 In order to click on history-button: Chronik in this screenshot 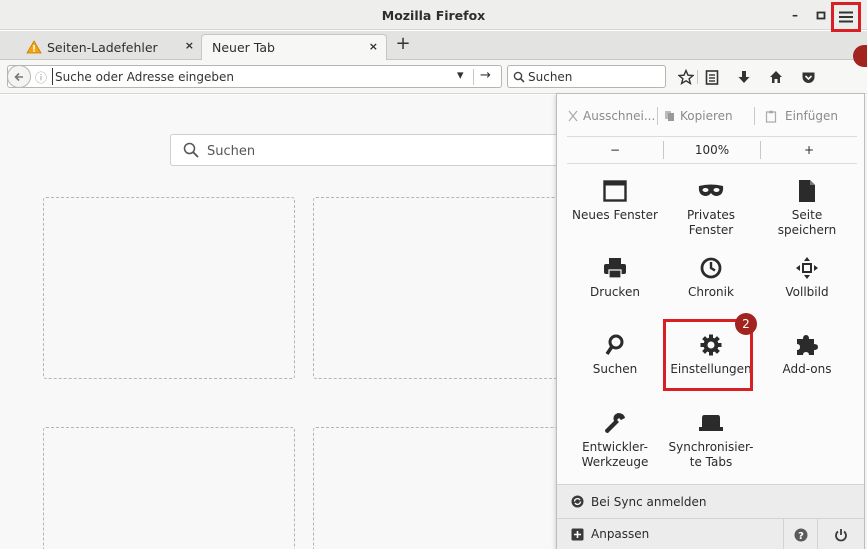, I will do `click(711, 275)`.